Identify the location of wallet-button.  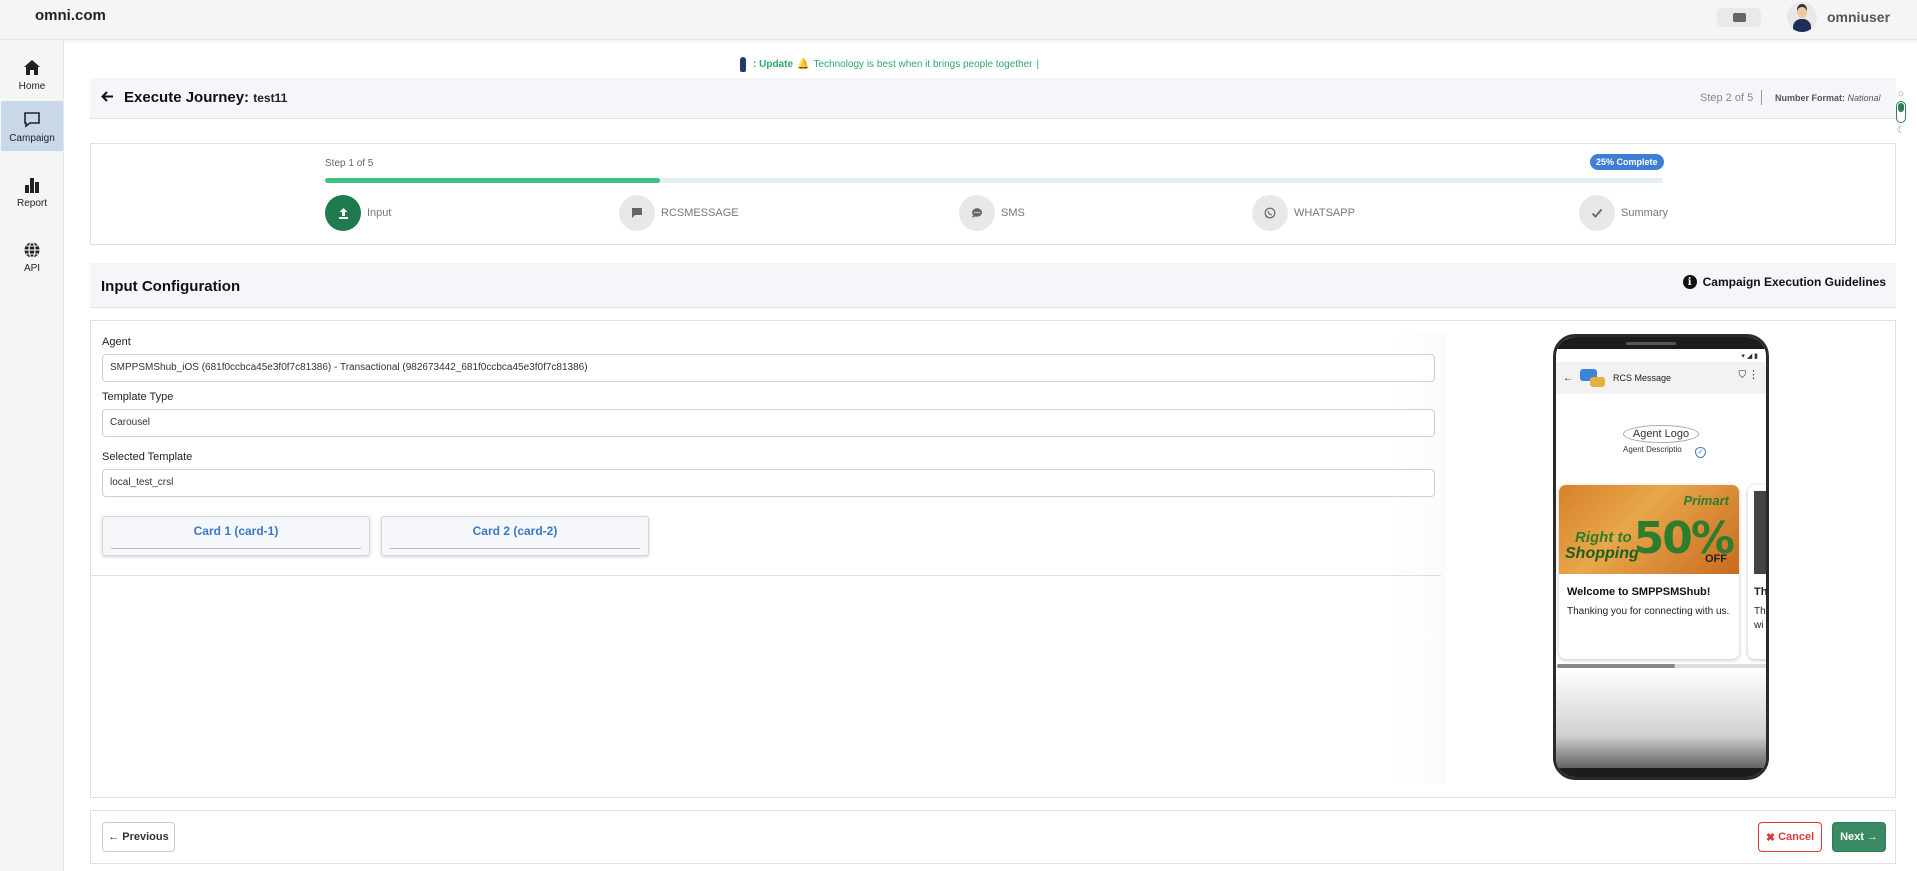
(1739, 17).